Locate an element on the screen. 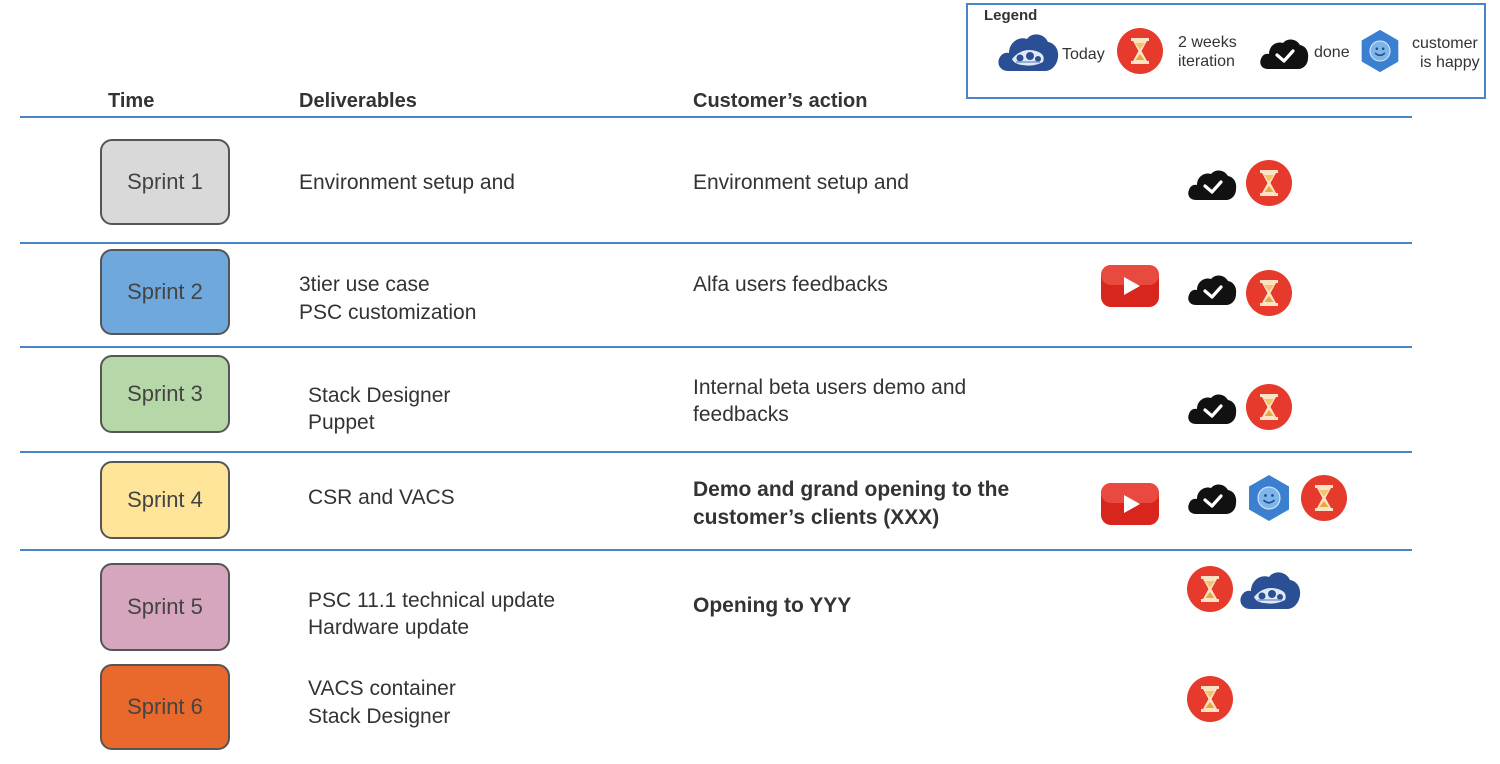  sprint-2-box: Sprint 2 is located at coordinates (165, 292).